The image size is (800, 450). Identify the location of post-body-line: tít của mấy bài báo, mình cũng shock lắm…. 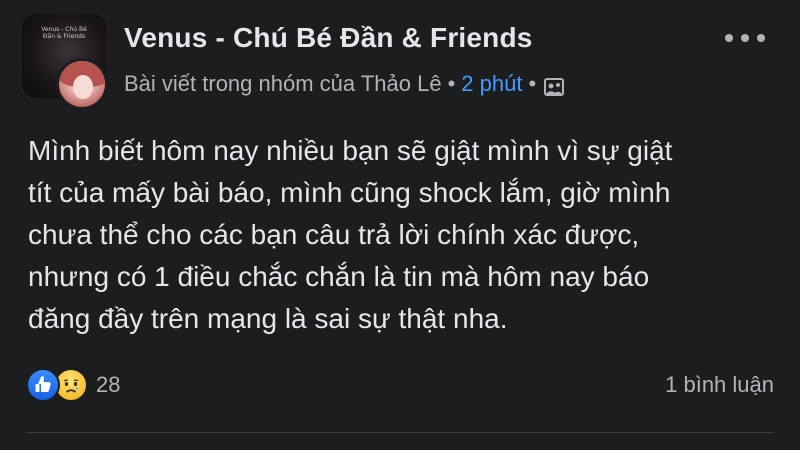
(349, 192).